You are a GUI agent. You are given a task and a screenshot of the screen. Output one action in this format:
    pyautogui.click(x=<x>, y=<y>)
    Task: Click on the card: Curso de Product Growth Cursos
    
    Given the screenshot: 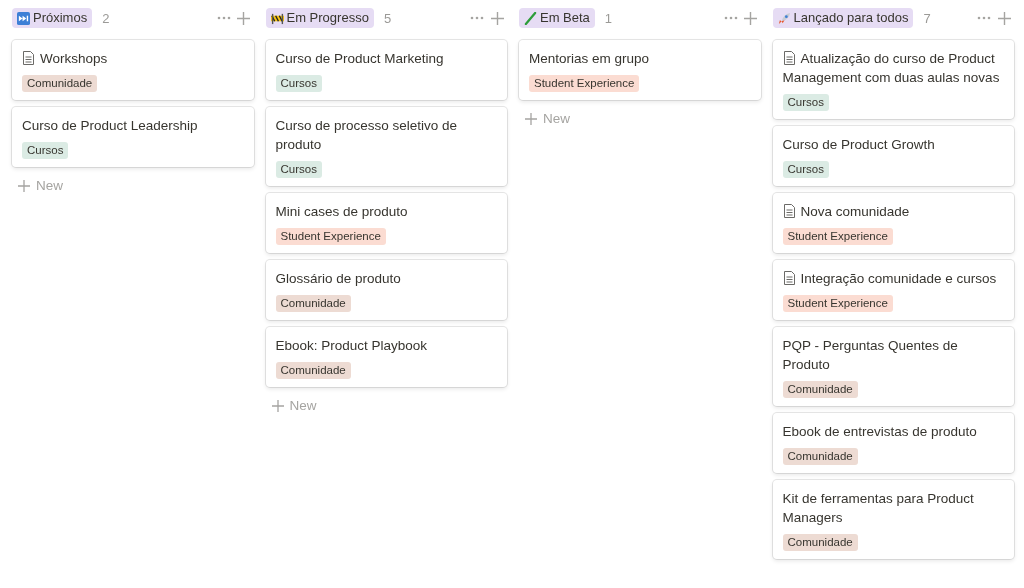 What is the action you would take?
    pyautogui.click(x=893, y=156)
    